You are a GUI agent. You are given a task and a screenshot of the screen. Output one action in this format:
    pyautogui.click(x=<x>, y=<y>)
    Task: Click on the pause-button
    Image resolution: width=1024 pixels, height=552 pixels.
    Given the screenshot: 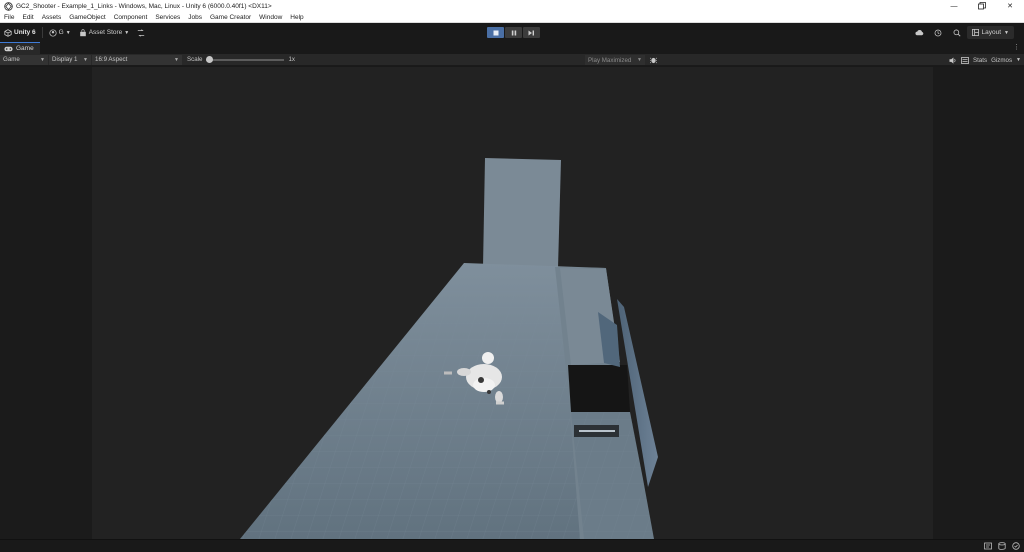 What is the action you would take?
    pyautogui.click(x=513, y=32)
    